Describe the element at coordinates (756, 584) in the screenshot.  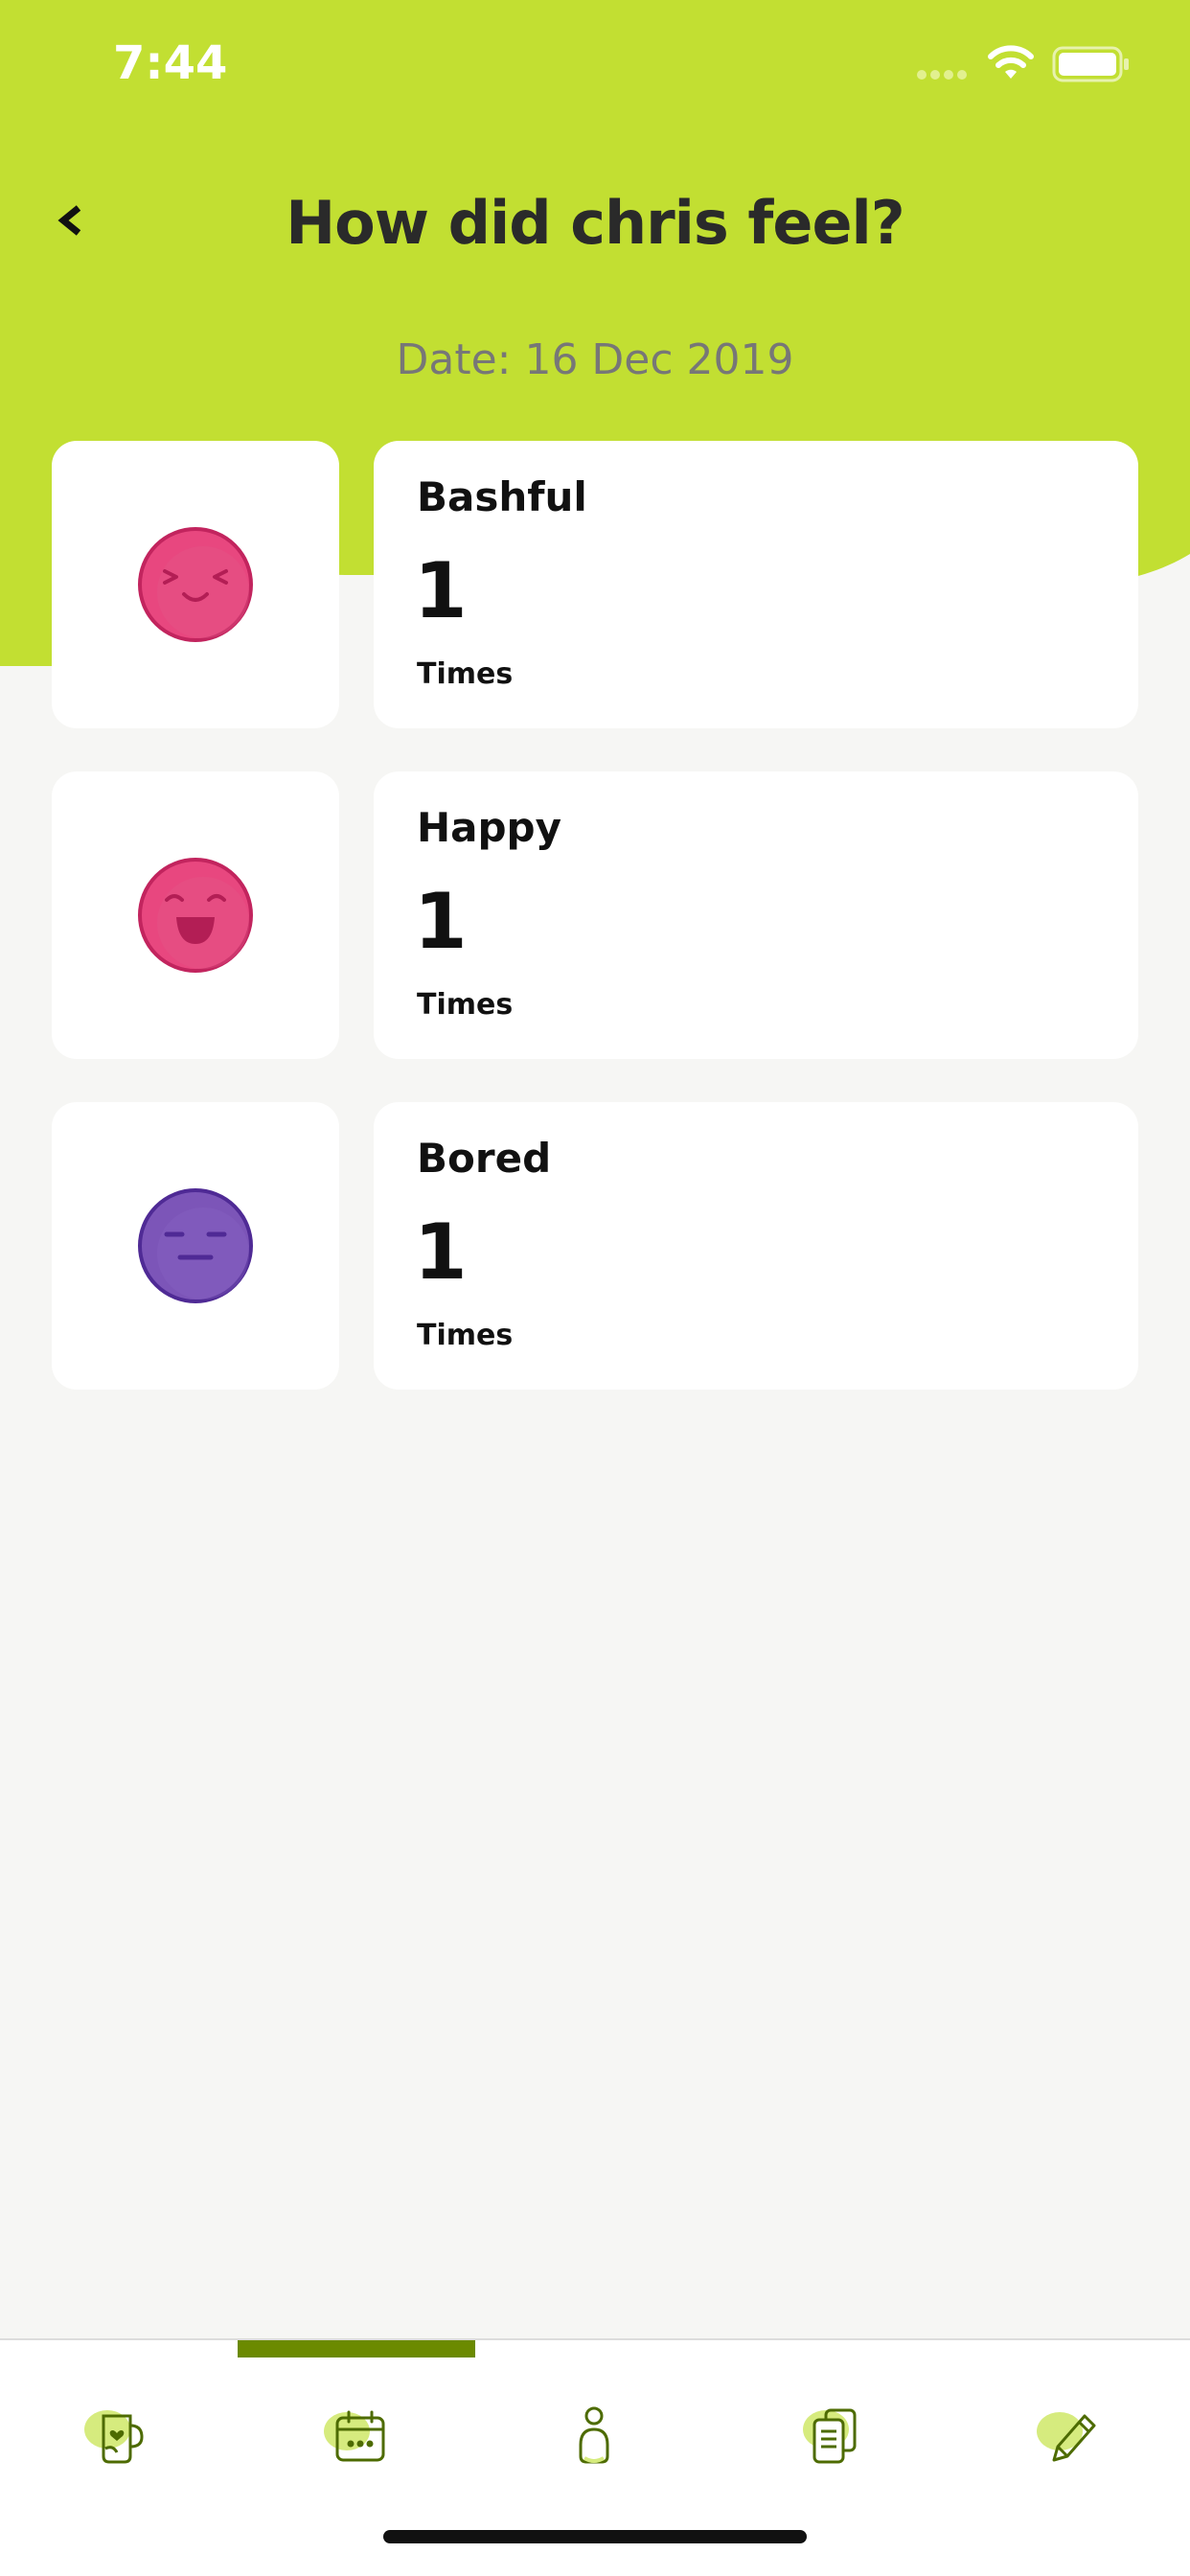
I see `emotion-info-card: Bashful 1 Times` at that location.